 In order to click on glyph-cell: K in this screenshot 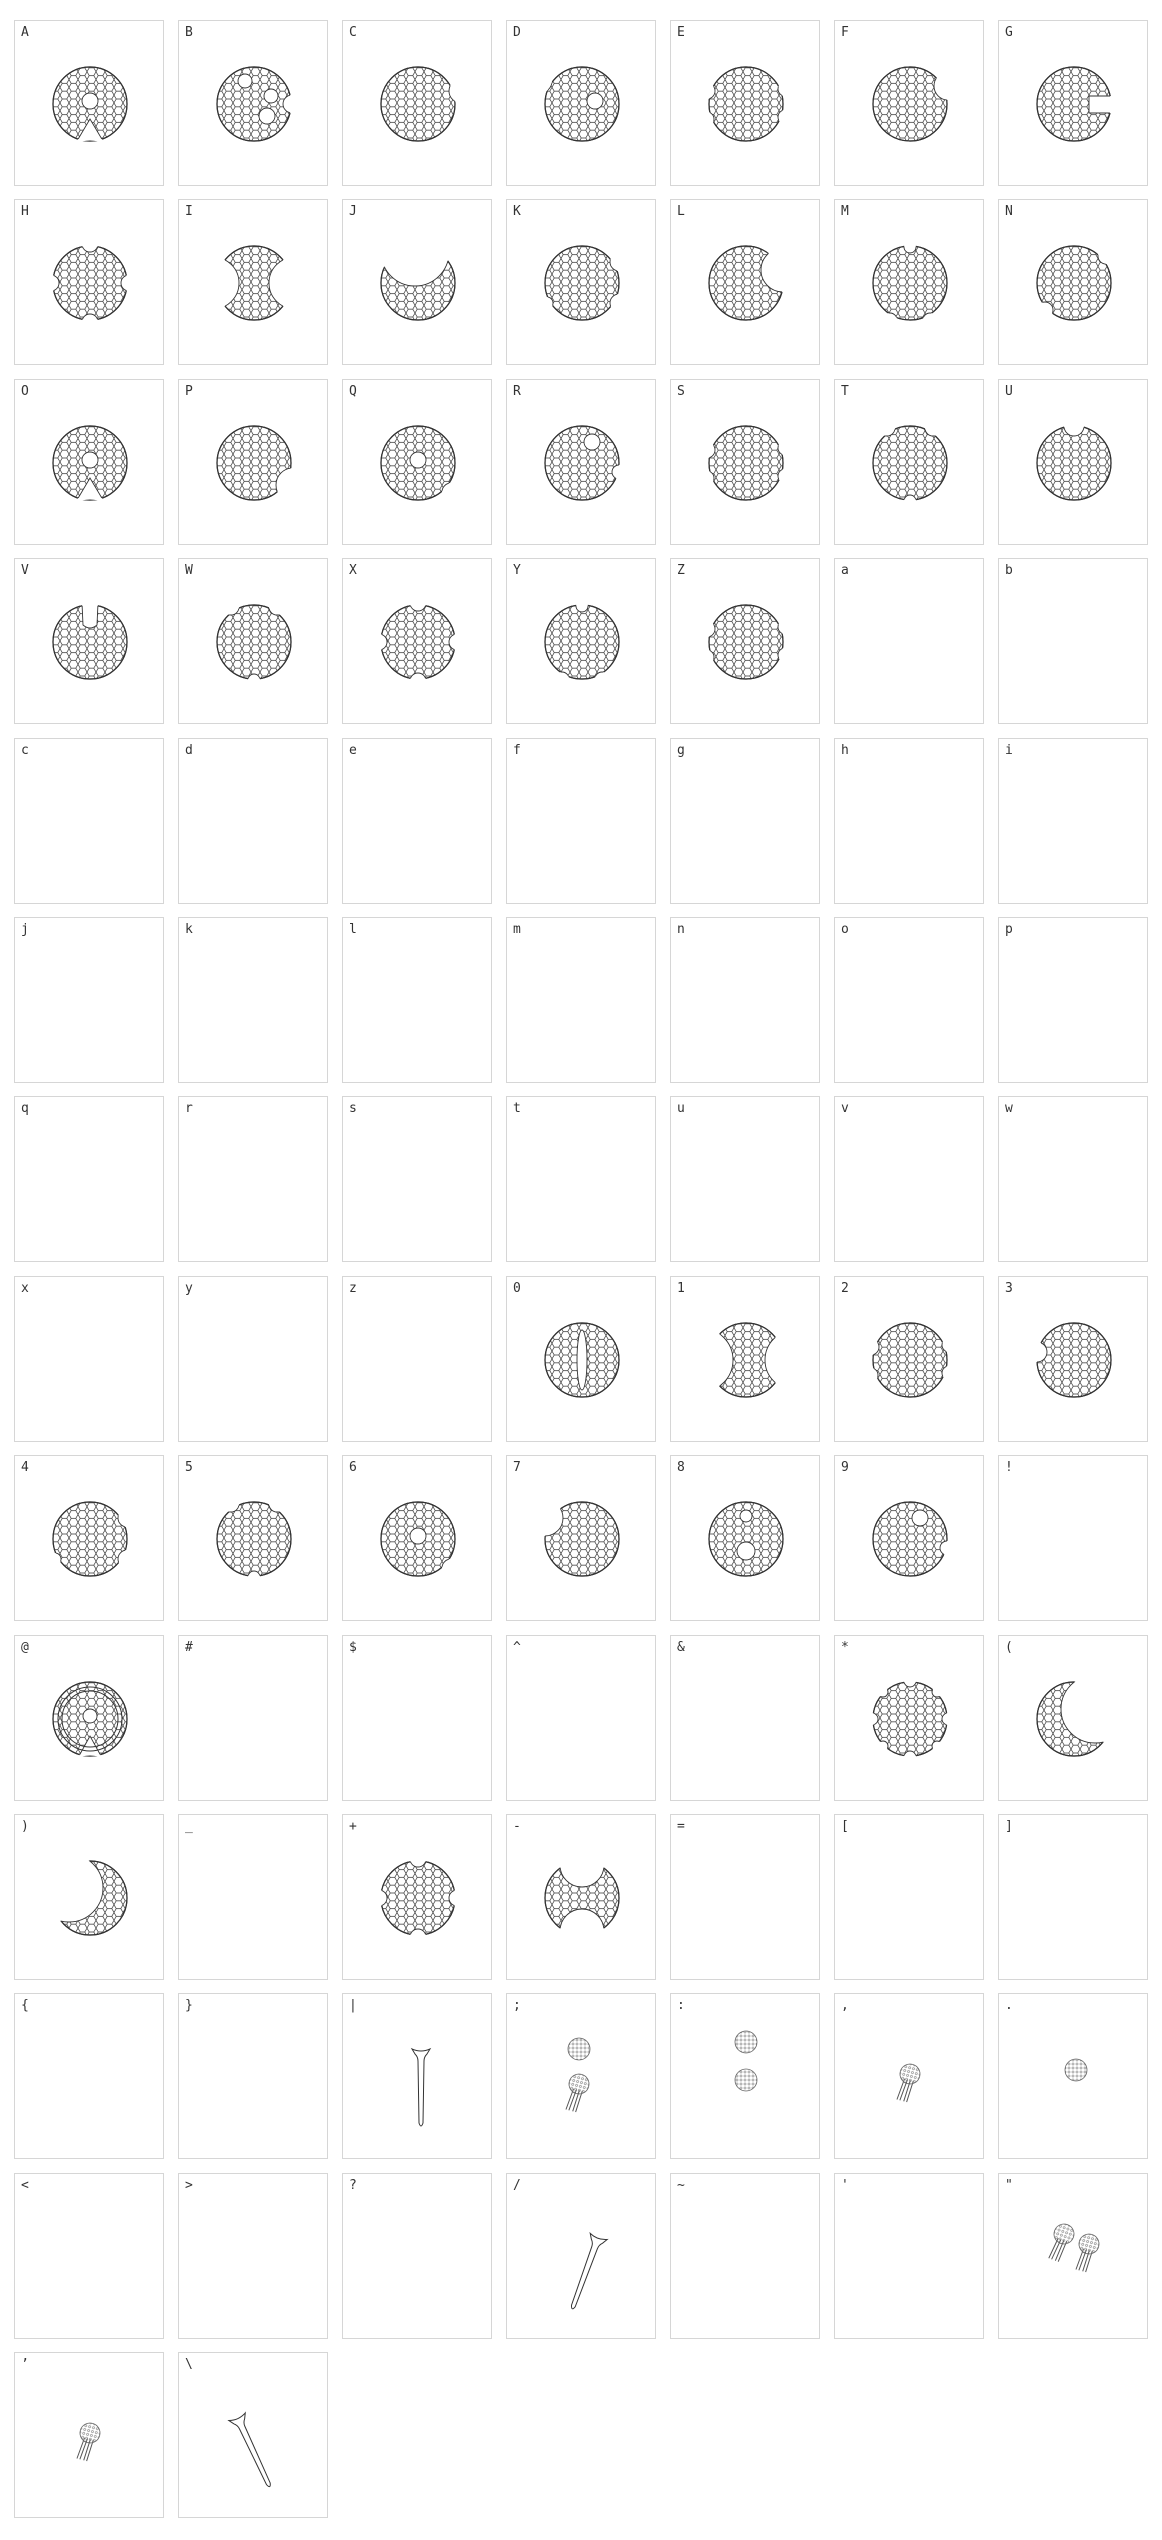, I will do `click(581, 282)`.